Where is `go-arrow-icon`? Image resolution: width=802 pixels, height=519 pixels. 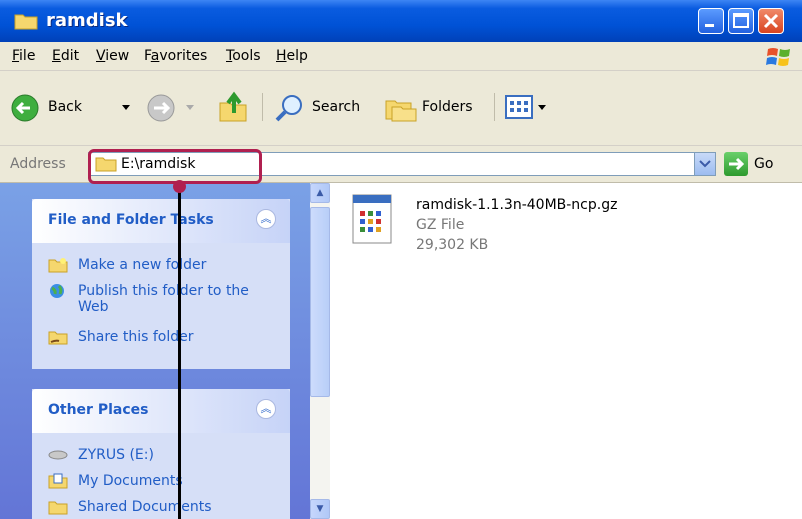 go-arrow-icon is located at coordinates (737, 164).